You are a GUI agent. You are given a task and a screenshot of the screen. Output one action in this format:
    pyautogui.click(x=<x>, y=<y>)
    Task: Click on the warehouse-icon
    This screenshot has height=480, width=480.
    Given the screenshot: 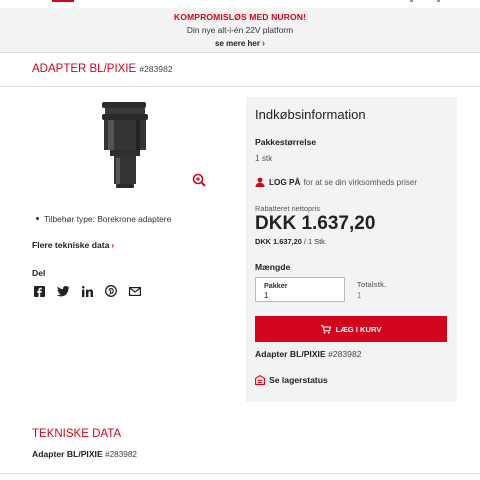 What is the action you would take?
    pyautogui.click(x=260, y=380)
    